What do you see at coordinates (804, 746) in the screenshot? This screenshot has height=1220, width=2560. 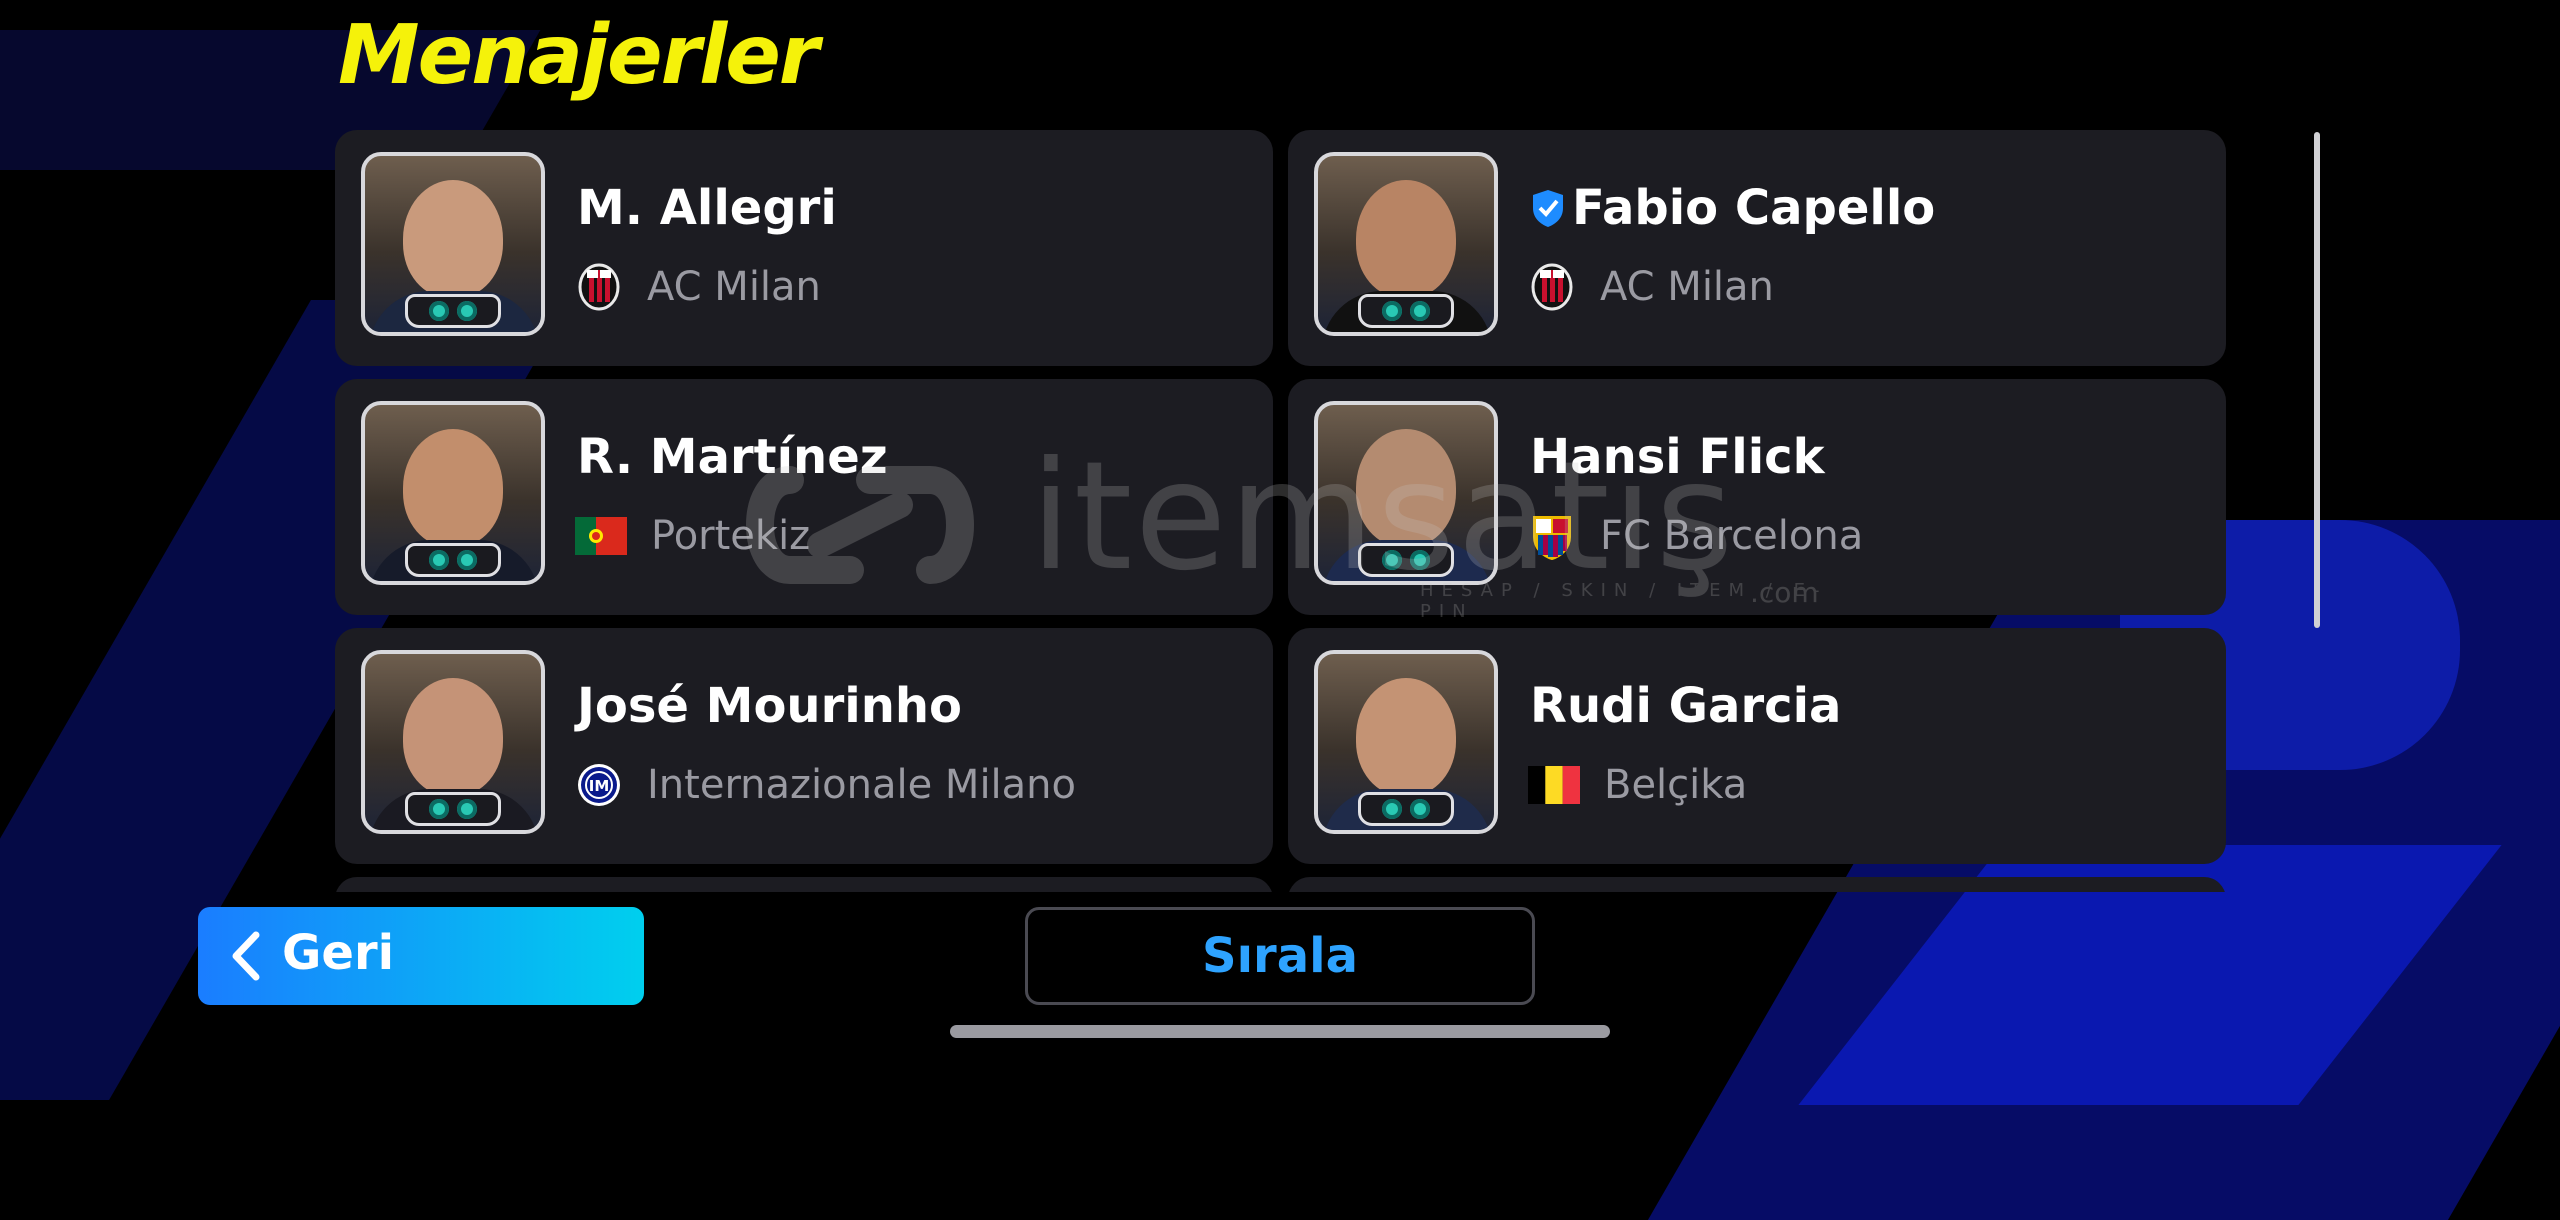 I see `manager-card: José Mourinho IM Internazionale Milano` at bounding box center [804, 746].